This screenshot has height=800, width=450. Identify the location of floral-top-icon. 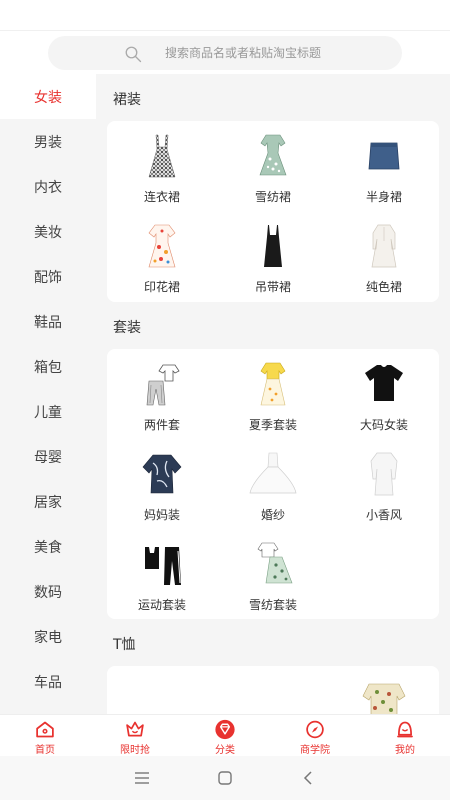
(384, 695).